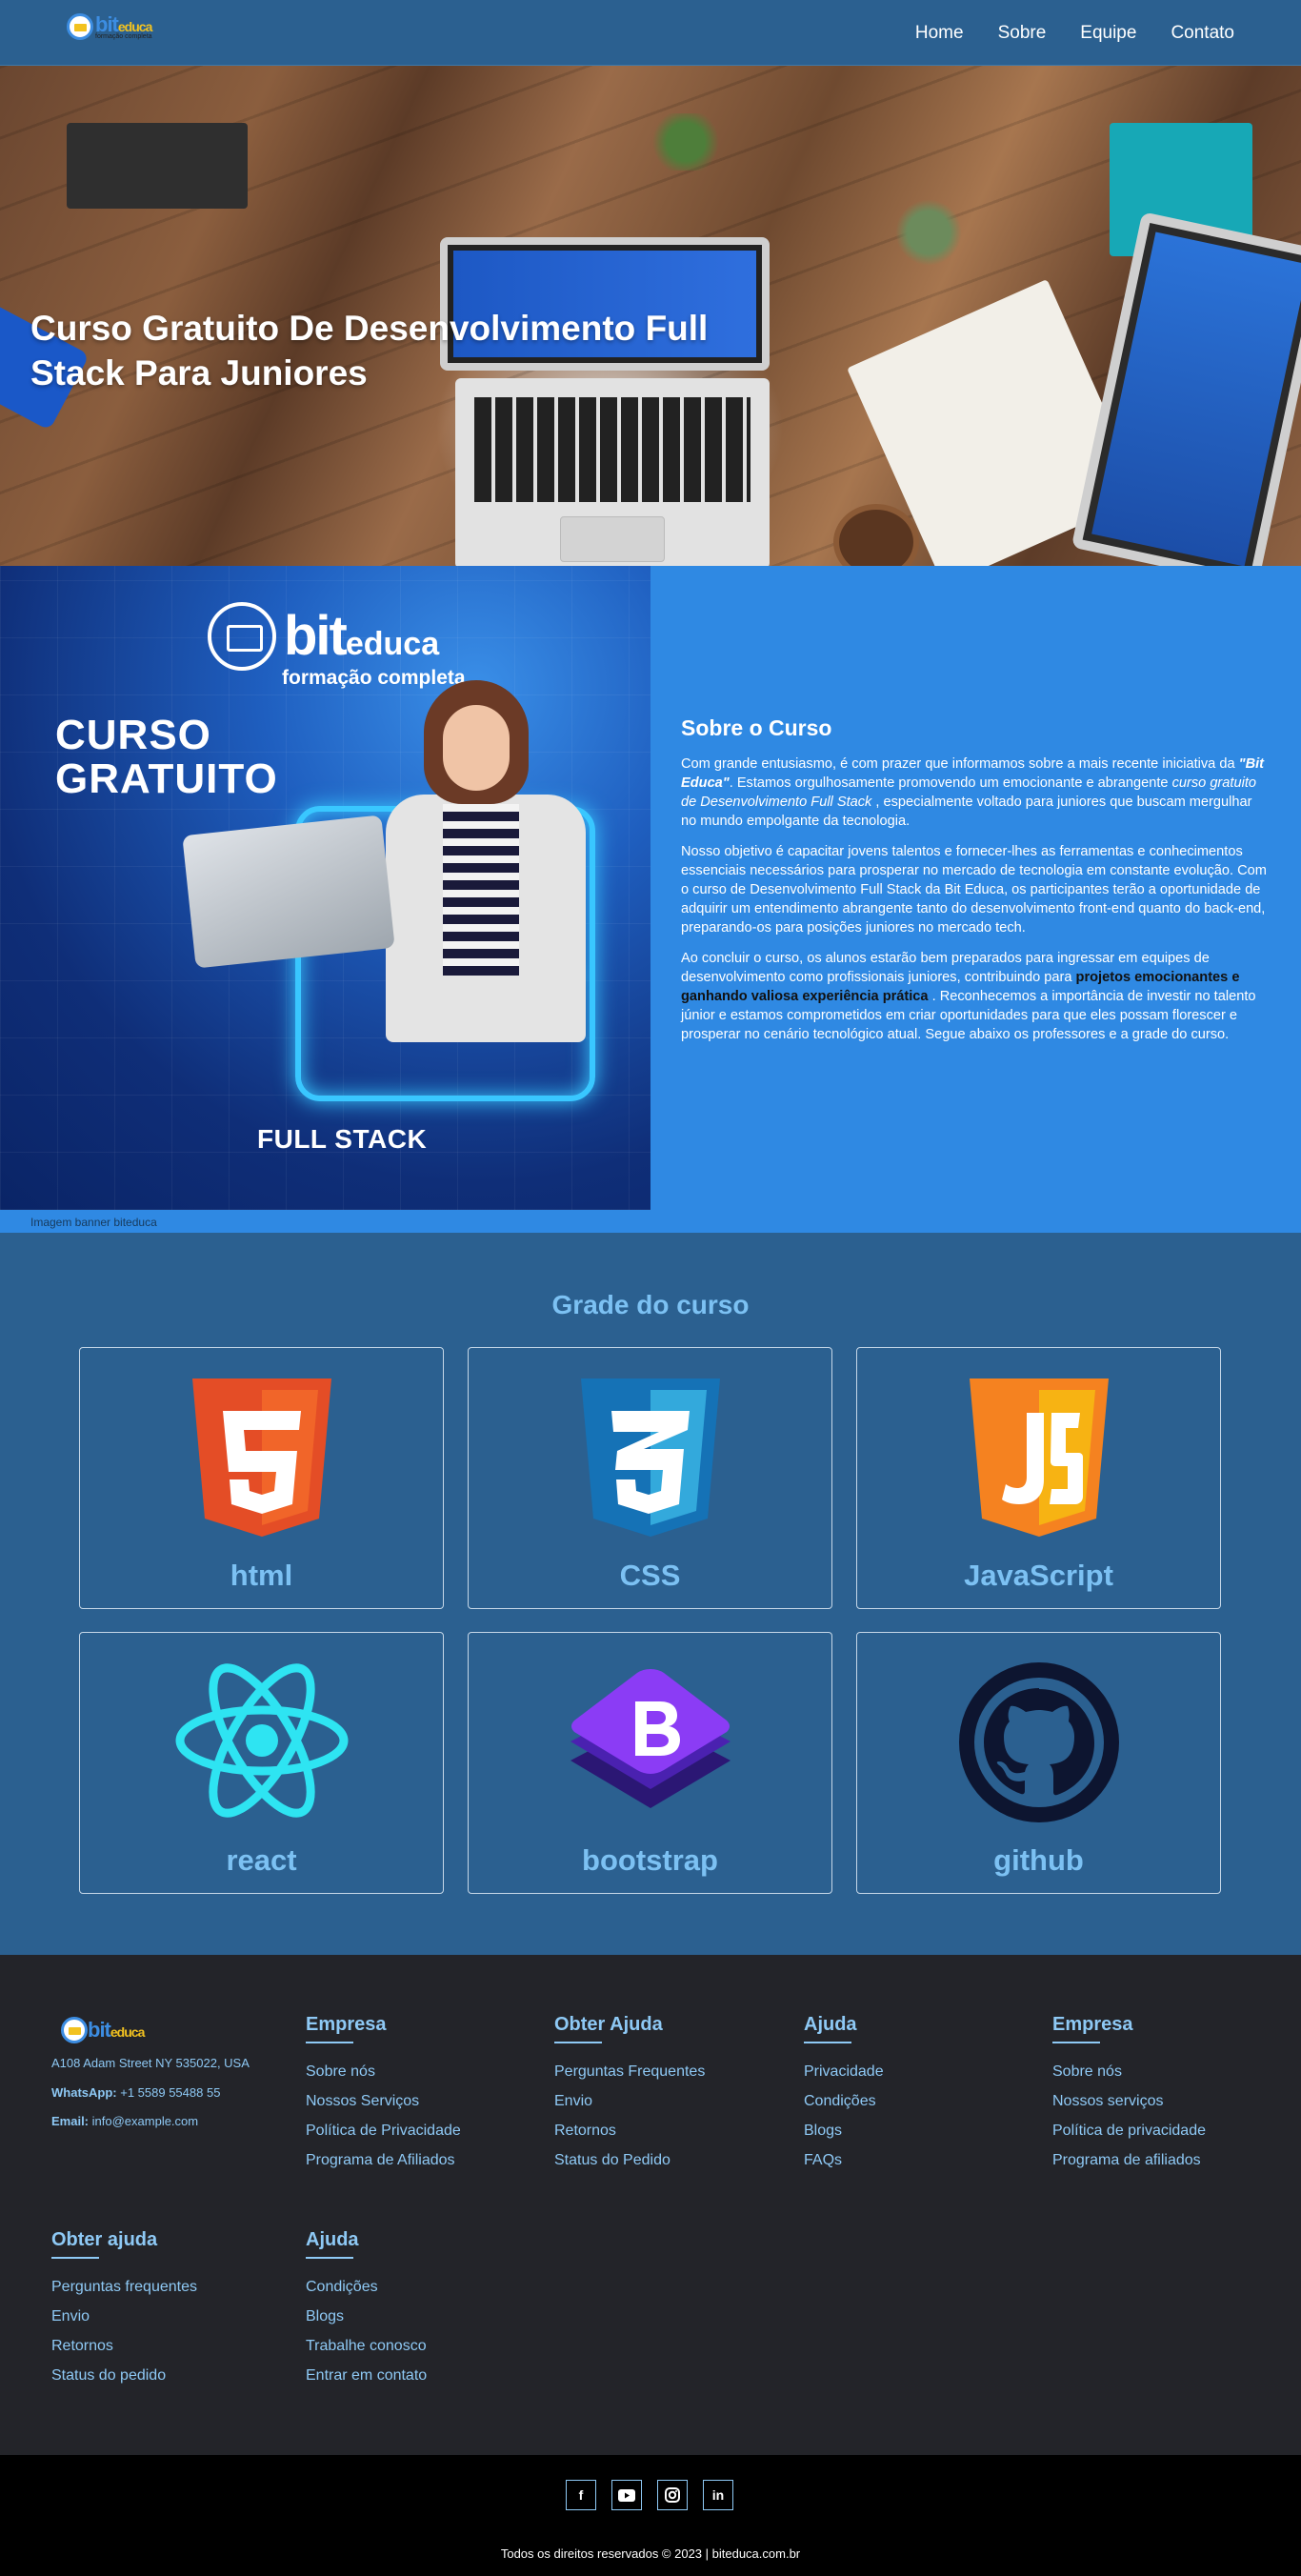 The height and width of the screenshot is (2576, 1301). I want to click on nav-link-contato: Contato, so click(1202, 33).